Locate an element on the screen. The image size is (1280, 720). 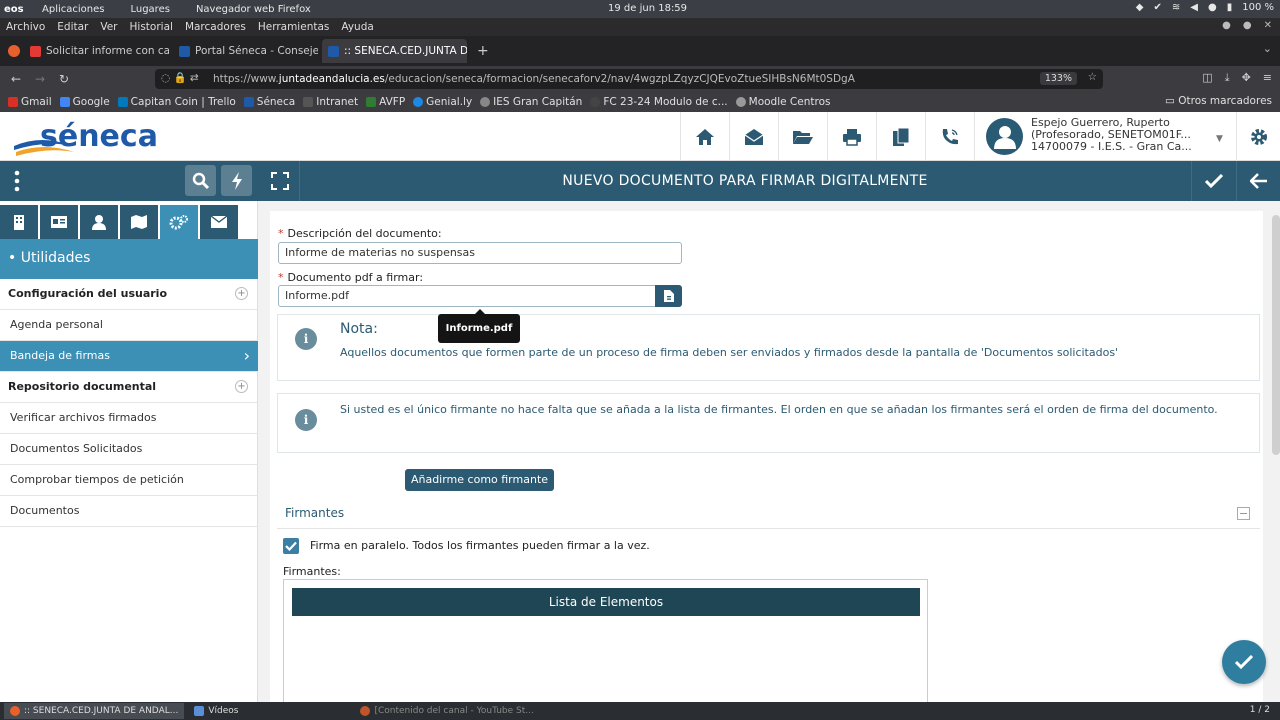
pdf-file-input: Informe.pdf is located at coordinates (467, 296).